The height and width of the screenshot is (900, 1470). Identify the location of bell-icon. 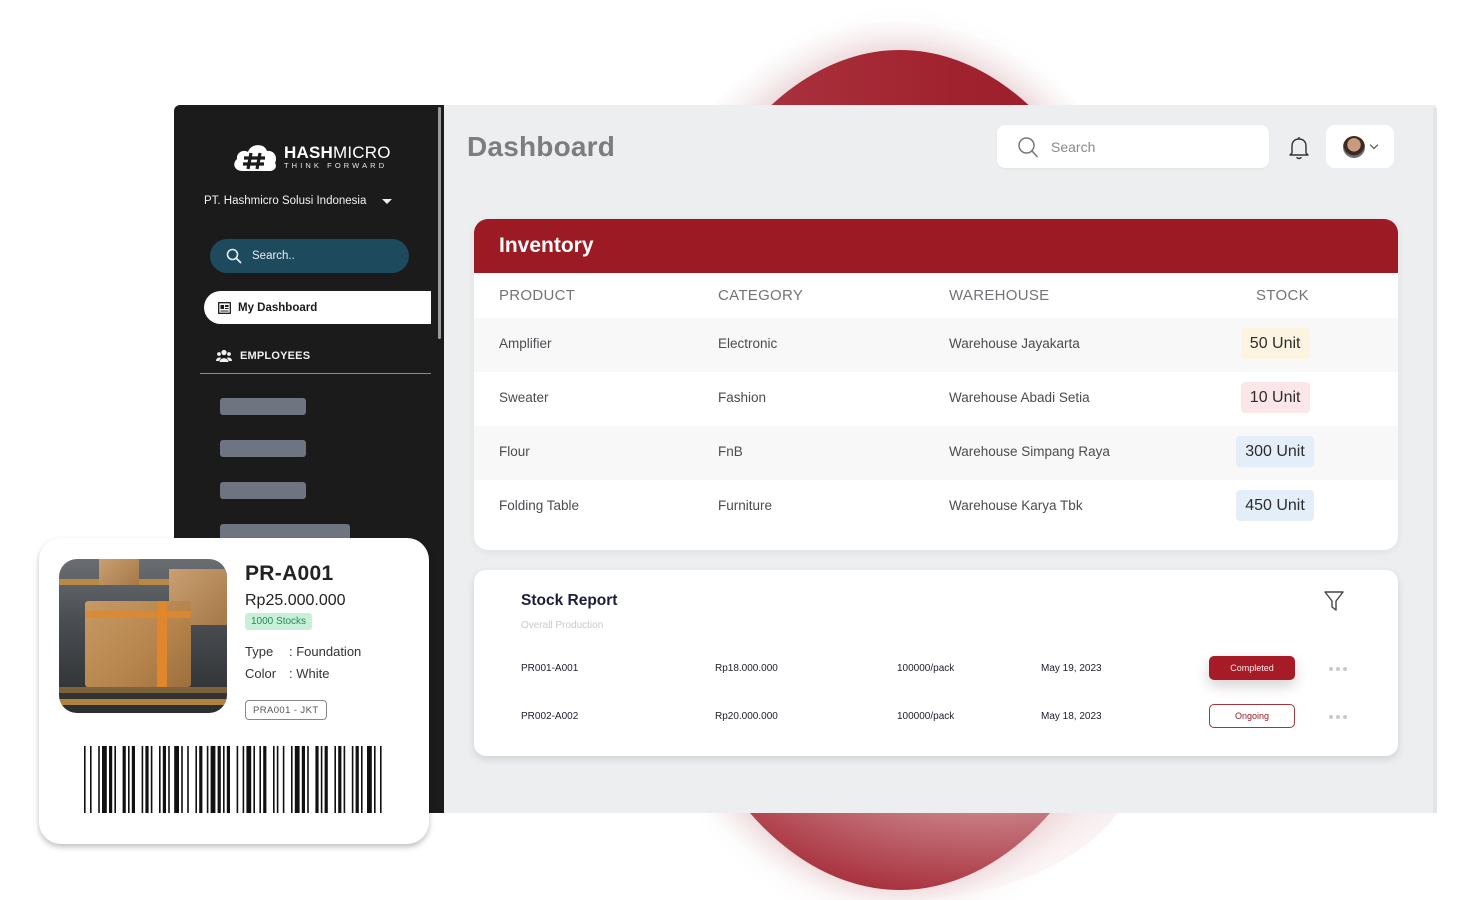
(1299, 148).